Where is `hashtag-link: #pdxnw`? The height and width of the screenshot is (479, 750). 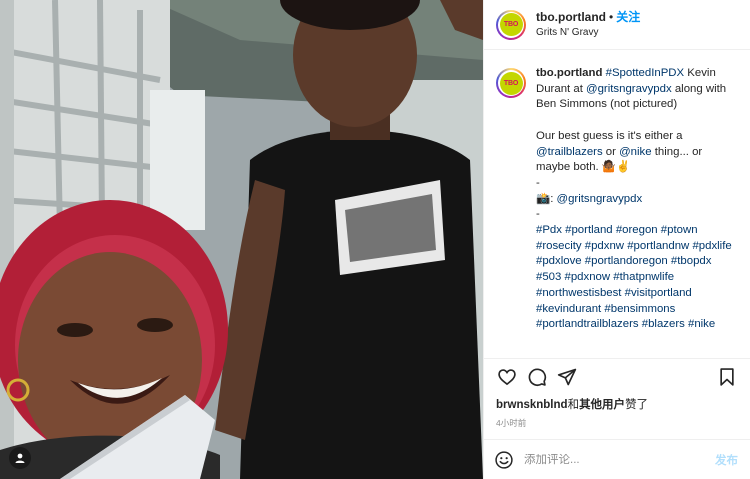 hashtag-link: #pdxnw is located at coordinates (604, 246).